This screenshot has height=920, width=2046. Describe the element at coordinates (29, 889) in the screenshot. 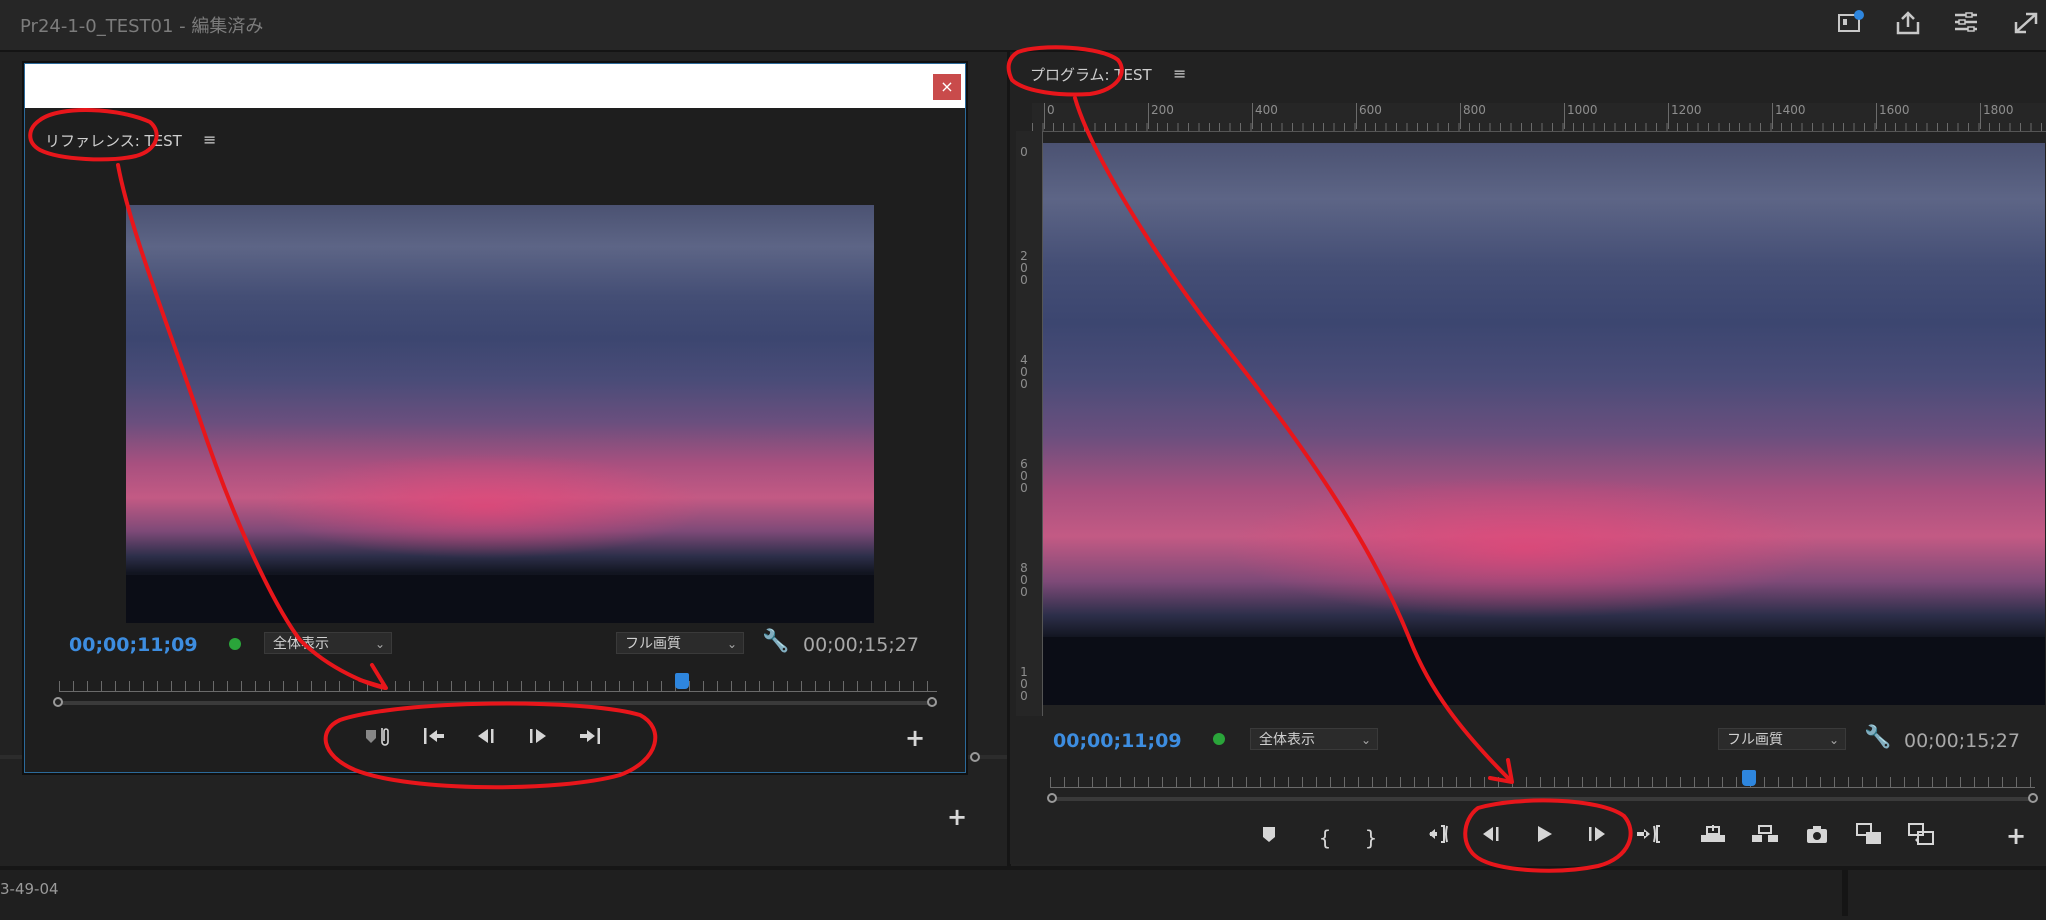

I see `bottom-panel-text: 3-49-04` at that location.